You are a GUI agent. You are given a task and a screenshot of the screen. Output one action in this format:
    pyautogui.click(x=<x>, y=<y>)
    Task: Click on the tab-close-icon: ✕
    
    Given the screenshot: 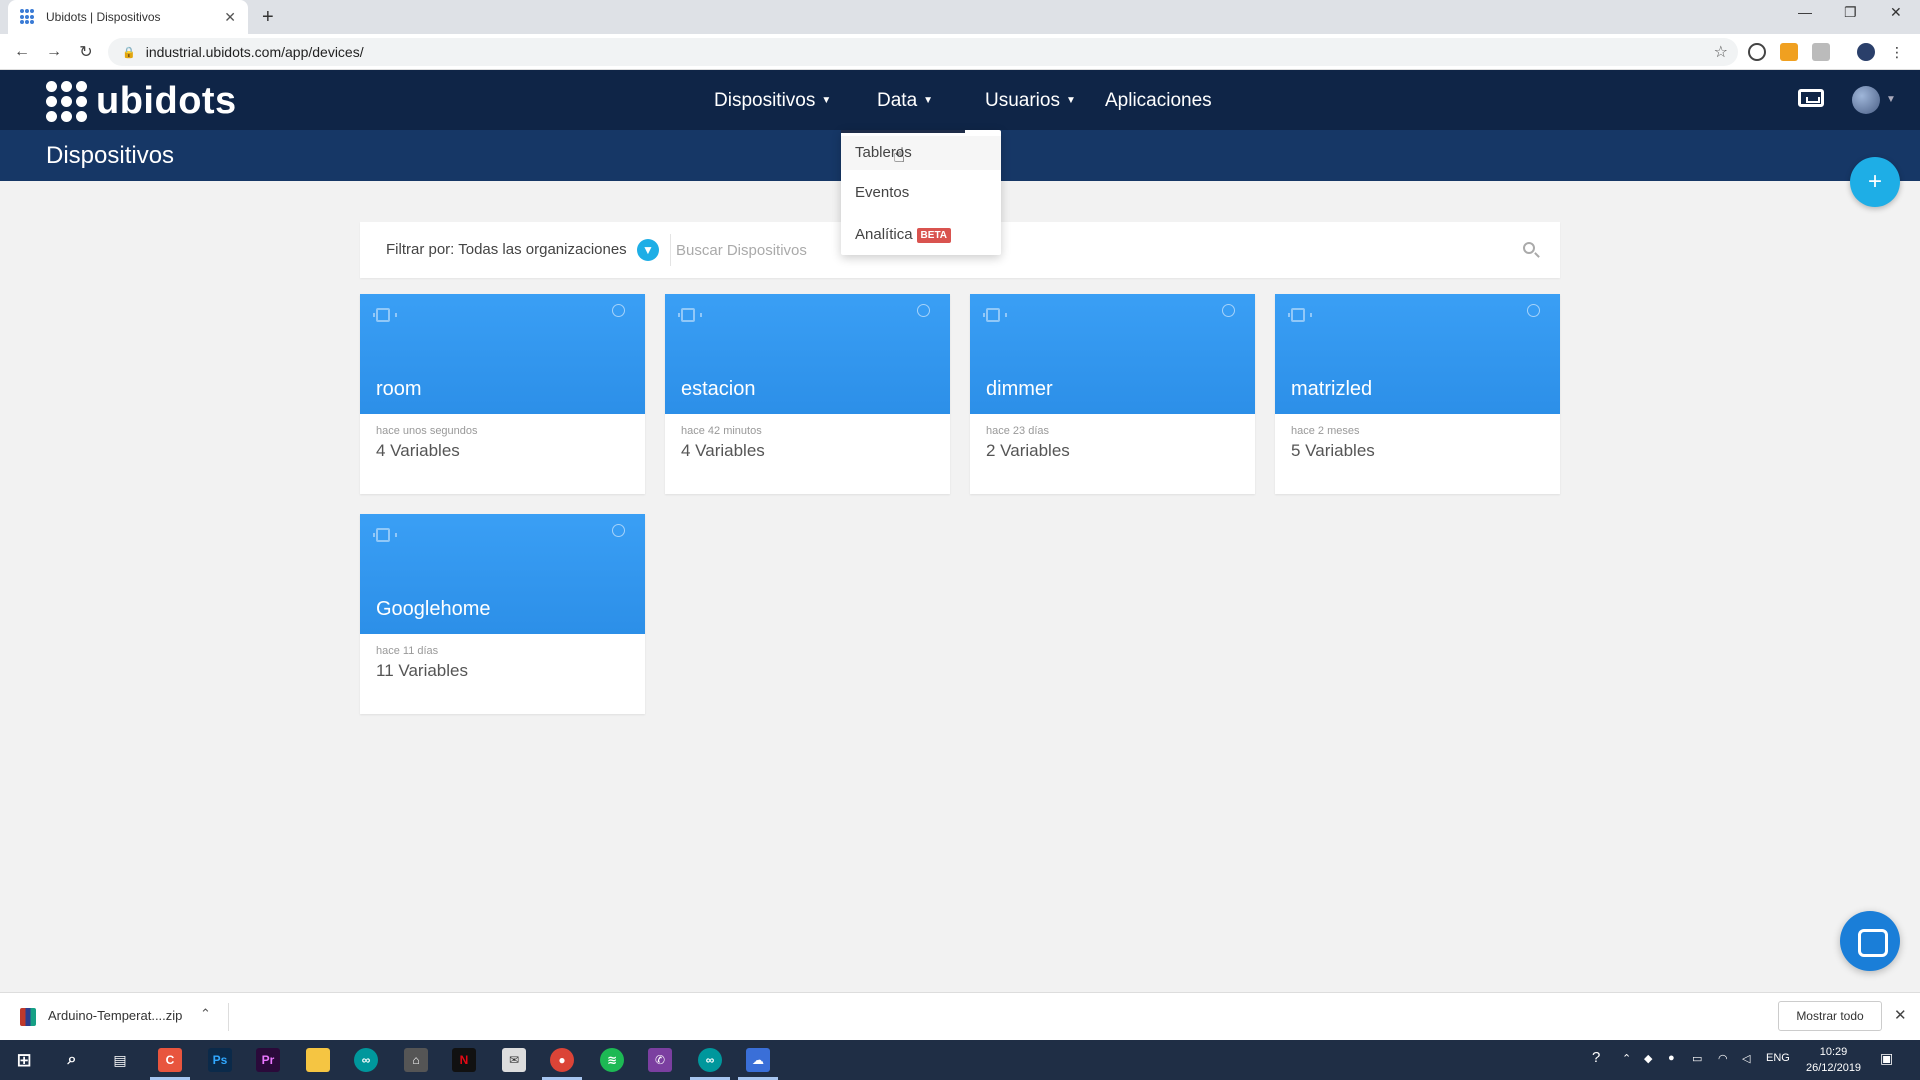 What is the action you would take?
    pyautogui.click(x=230, y=17)
    